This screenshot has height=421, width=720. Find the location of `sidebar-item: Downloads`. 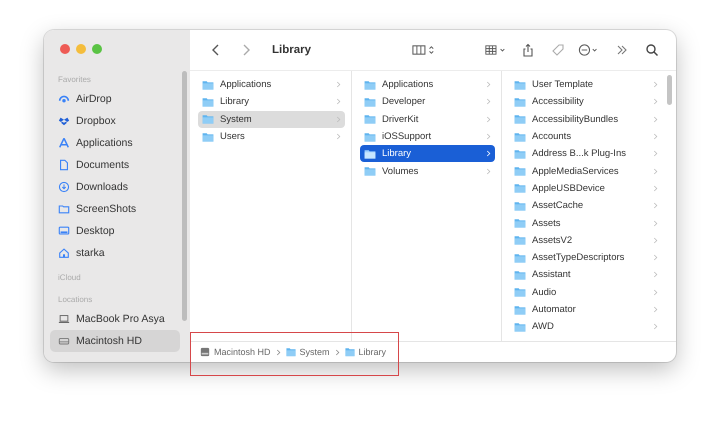

sidebar-item: Downloads is located at coordinates (115, 187).